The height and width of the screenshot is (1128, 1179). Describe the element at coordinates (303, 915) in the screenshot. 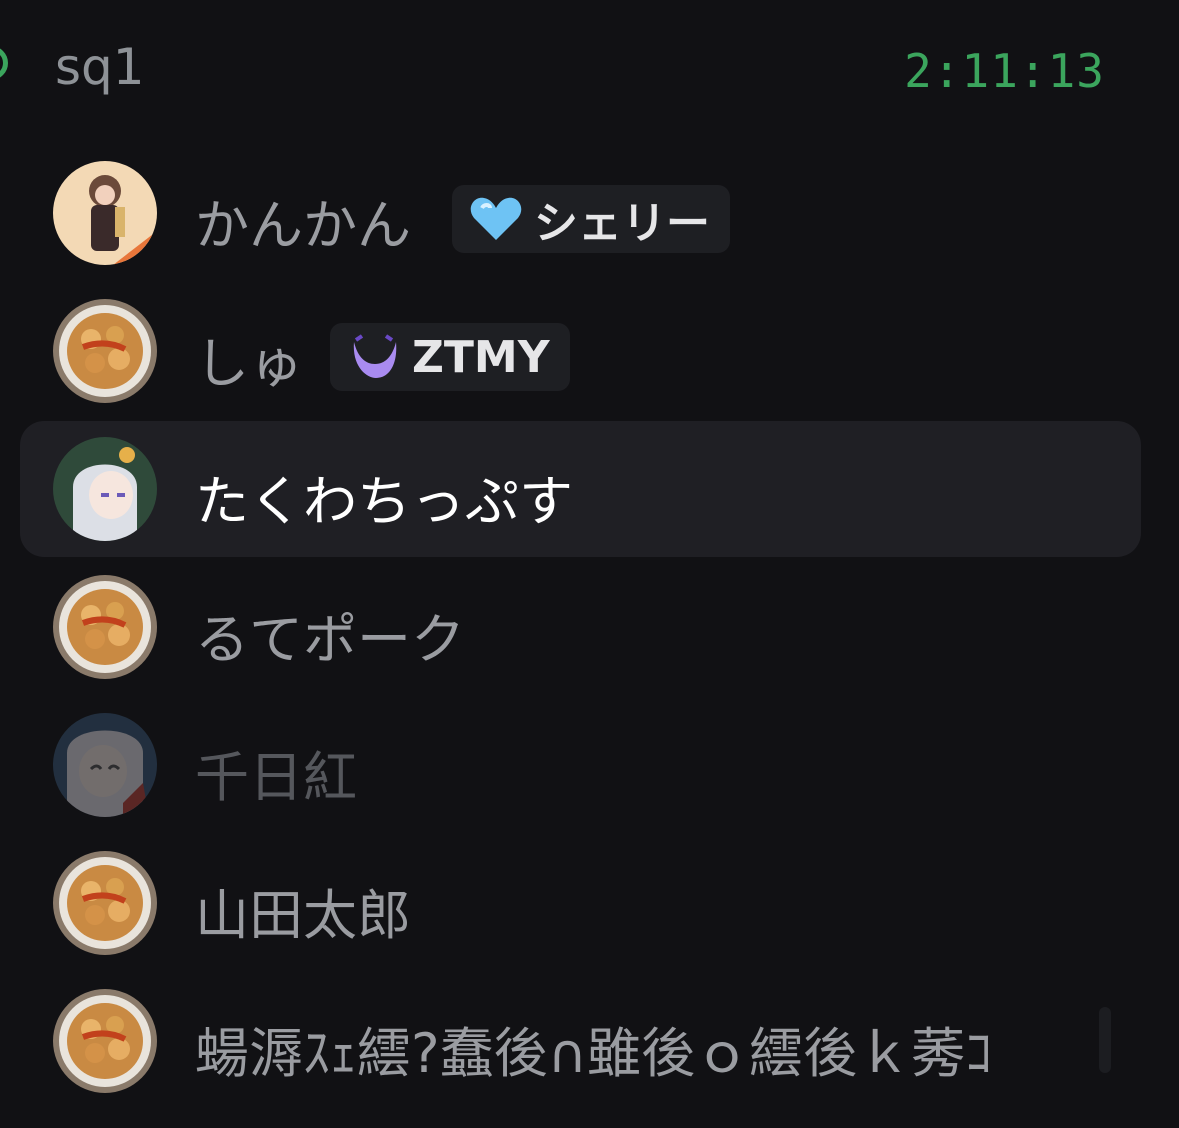

I see `member-name: 山田太郎` at that location.